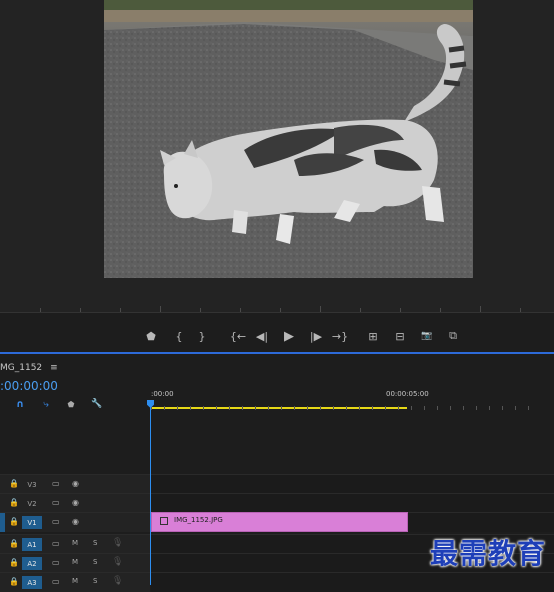 The height and width of the screenshot is (592, 554). I want to click on track-name: A1, so click(32, 544).